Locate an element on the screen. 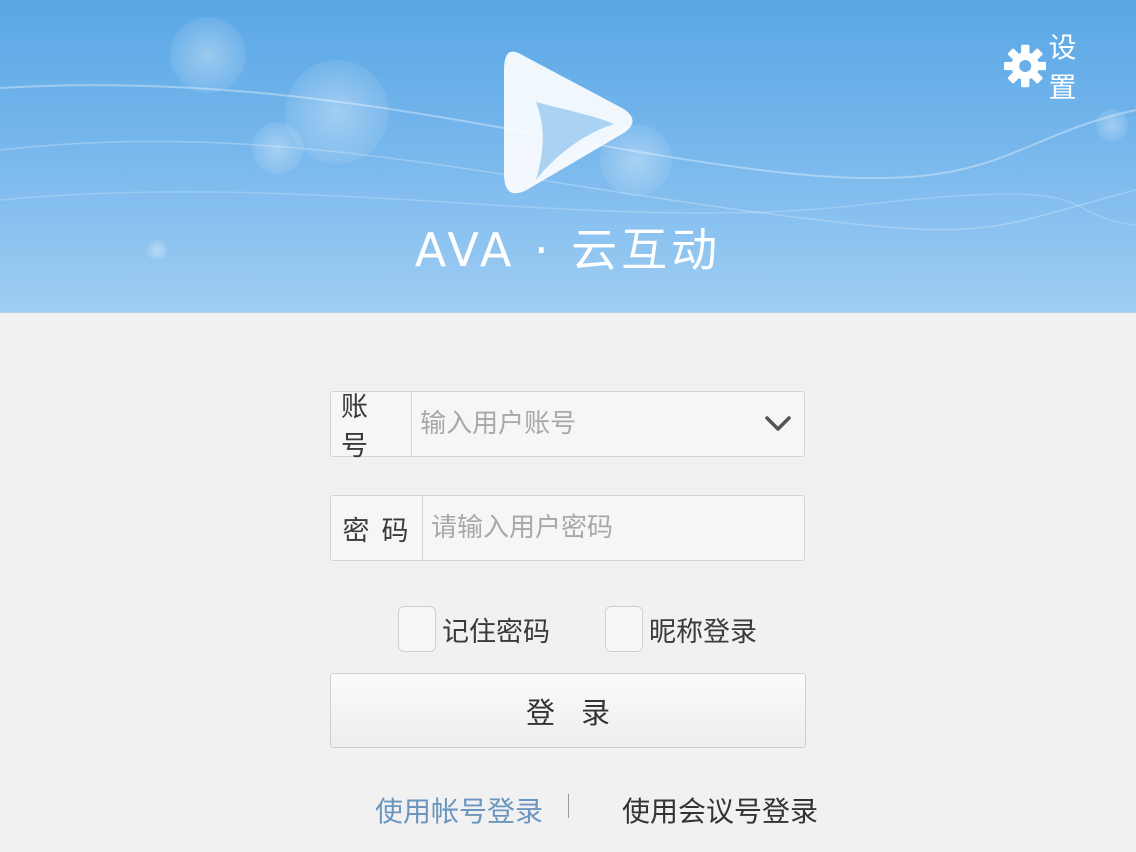 The width and height of the screenshot is (1136, 852). play-logo-icon is located at coordinates (568, 122).